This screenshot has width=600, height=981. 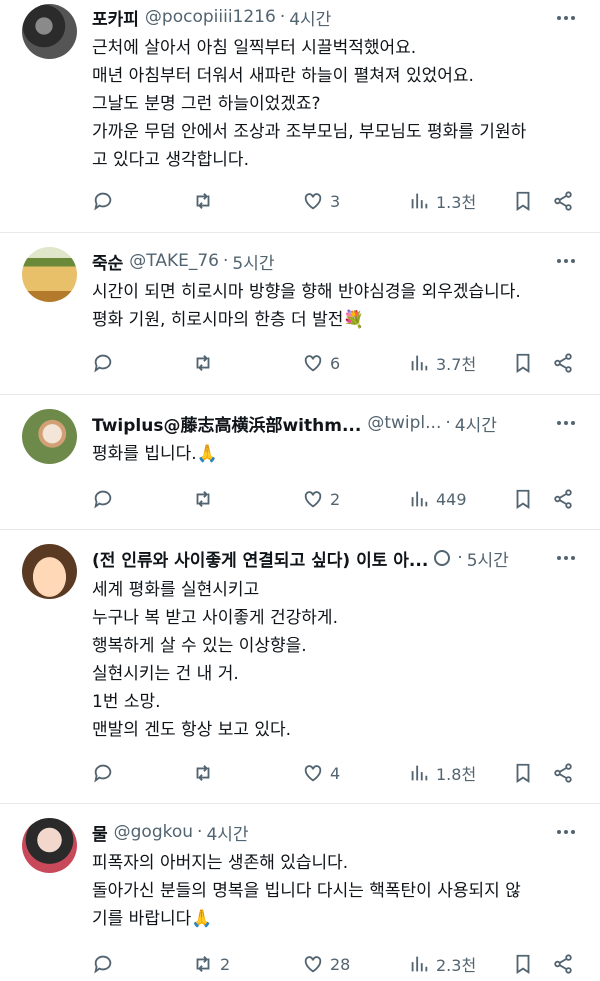 What do you see at coordinates (206, 104) in the screenshot?
I see `post-text-line: 그날도 분명 그런 하늘이었겠죠?` at bounding box center [206, 104].